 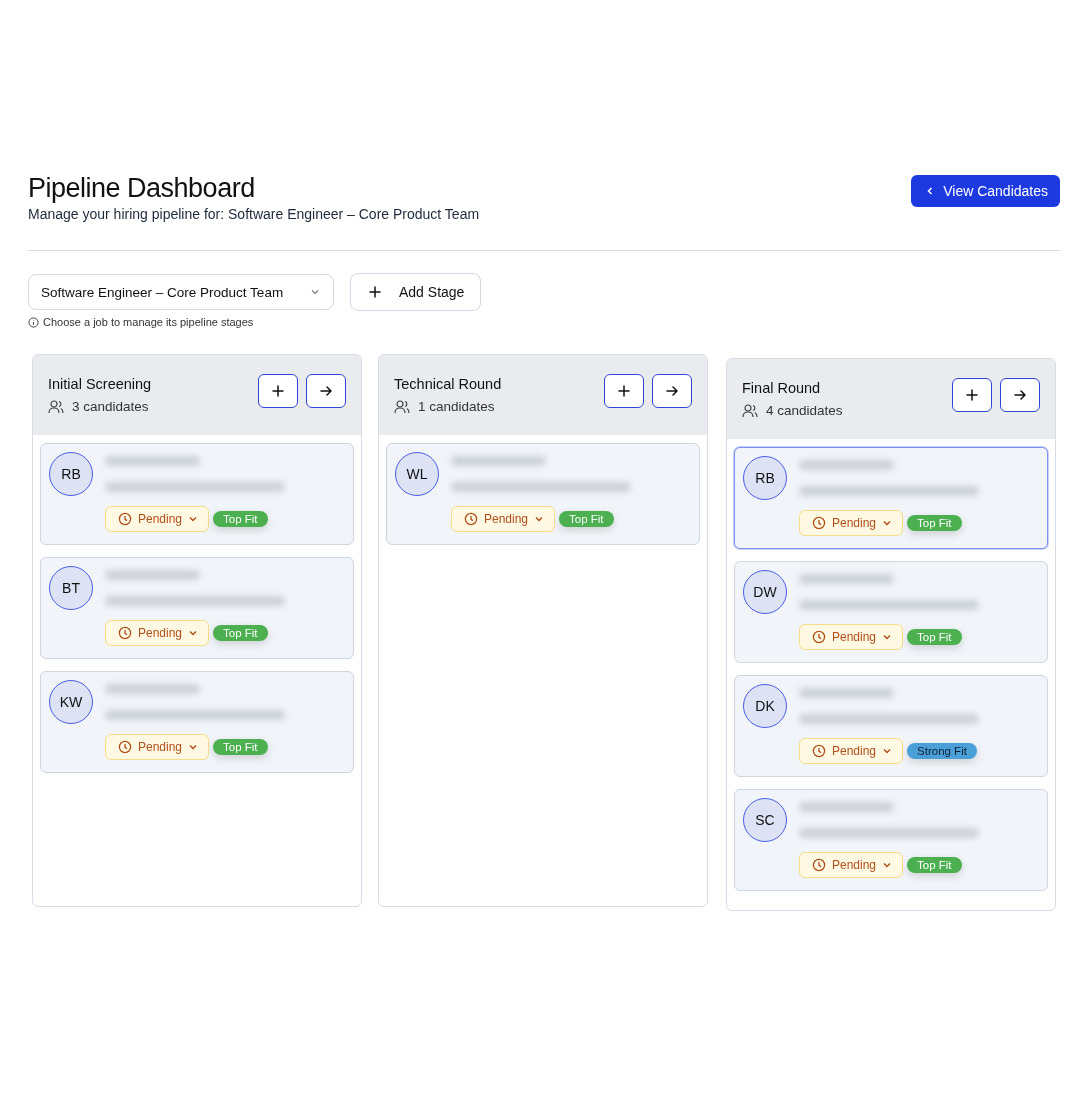 What do you see at coordinates (110, 406) in the screenshot?
I see `candidate-count: 3 candidates` at bounding box center [110, 406].